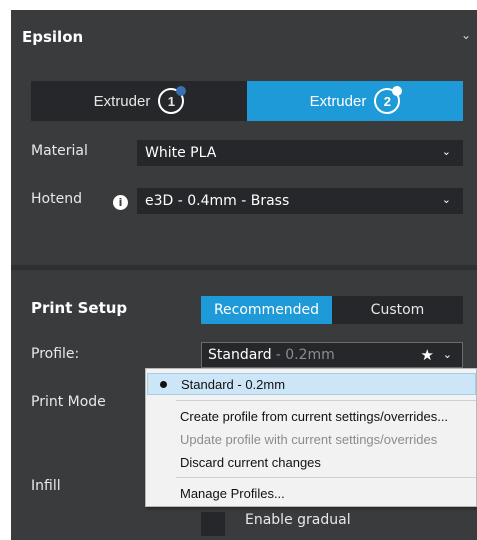 The height and width of the screenshot is (540, 477). Describe the element at coordinates (250, 462) in the screenshot. I see `menu-item-label: Discard current changes` at that location.